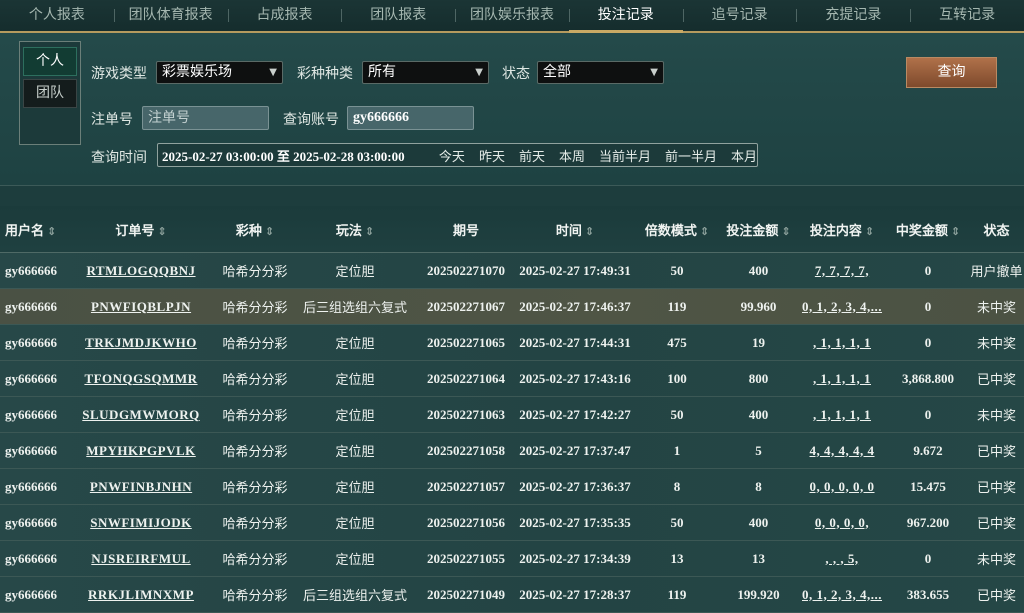  I want to click on cell-order-no: NJSREIRFMUL, so click(141, 559).